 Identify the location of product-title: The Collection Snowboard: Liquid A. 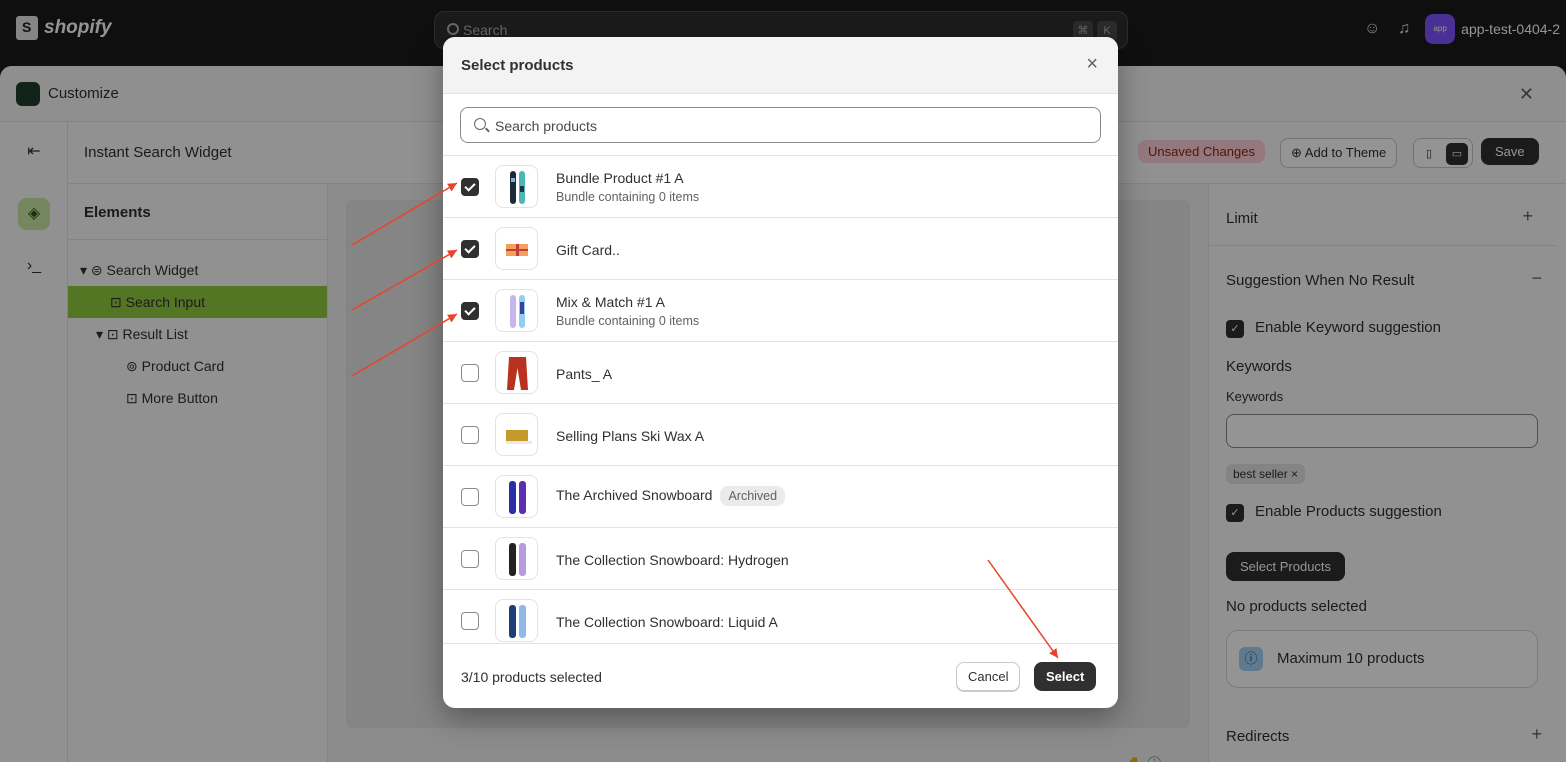
(667, 622).